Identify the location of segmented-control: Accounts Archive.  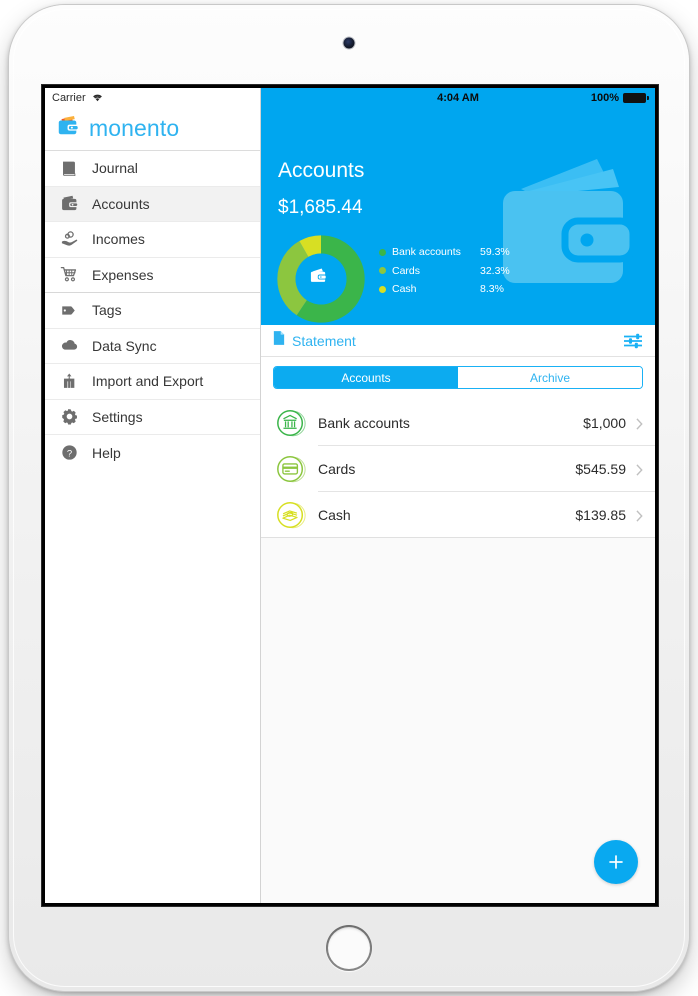
(458, 377).